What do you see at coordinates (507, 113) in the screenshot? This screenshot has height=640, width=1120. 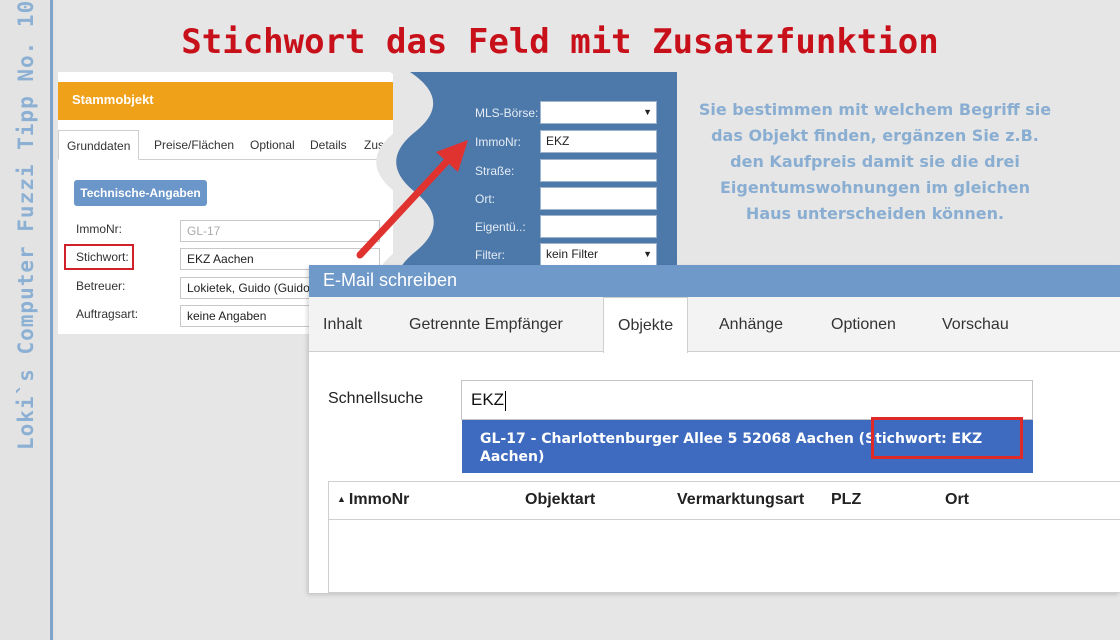 I see `mls-boerse-label: MLS-Börse:` at bounding box center [507, 113].